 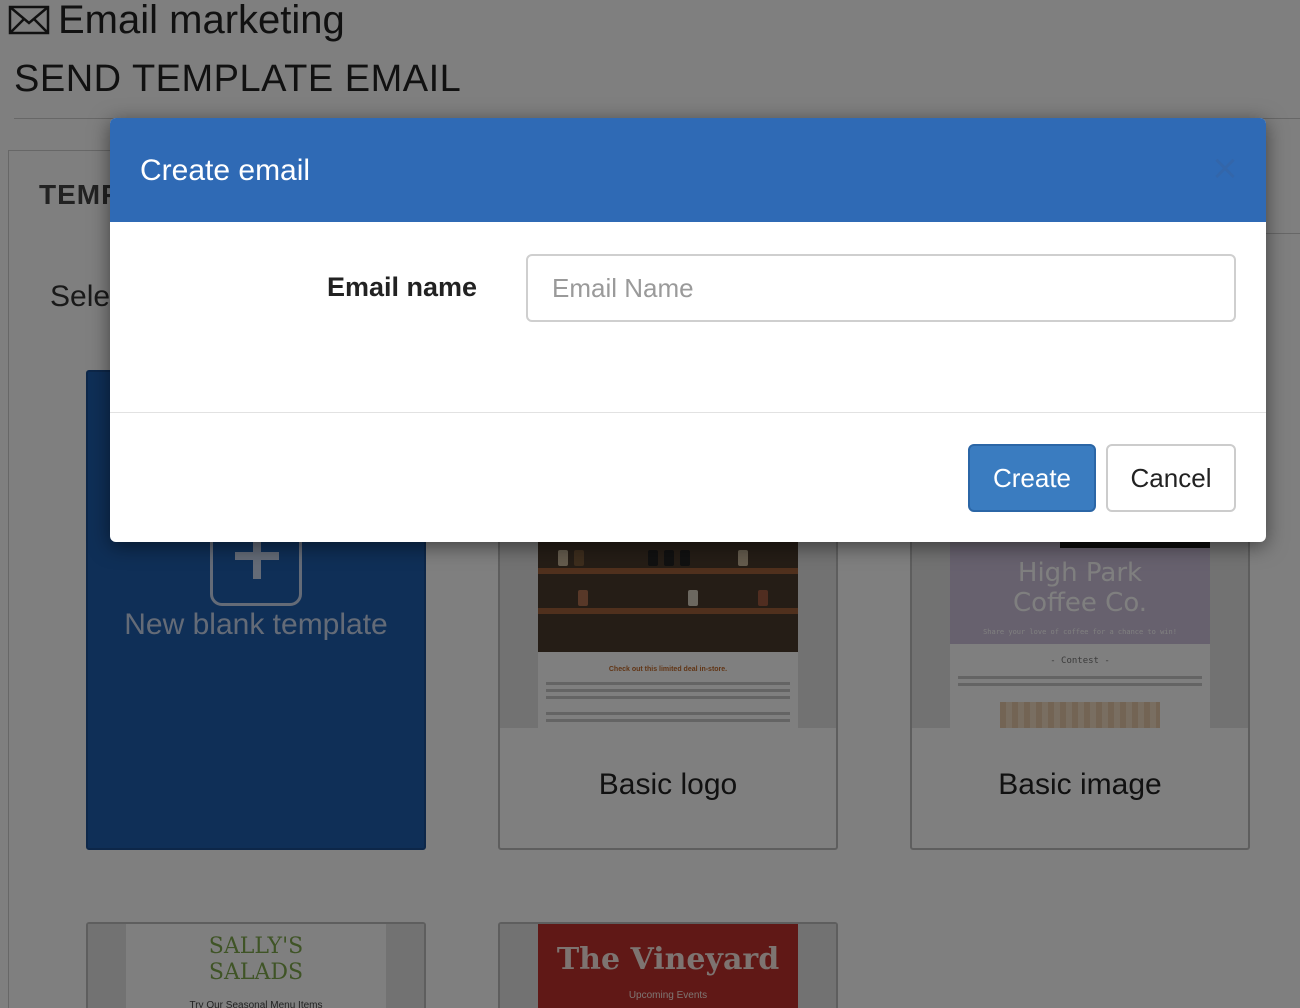 I want to click on modal-header: Create email ×, so click(x=688, y=170).